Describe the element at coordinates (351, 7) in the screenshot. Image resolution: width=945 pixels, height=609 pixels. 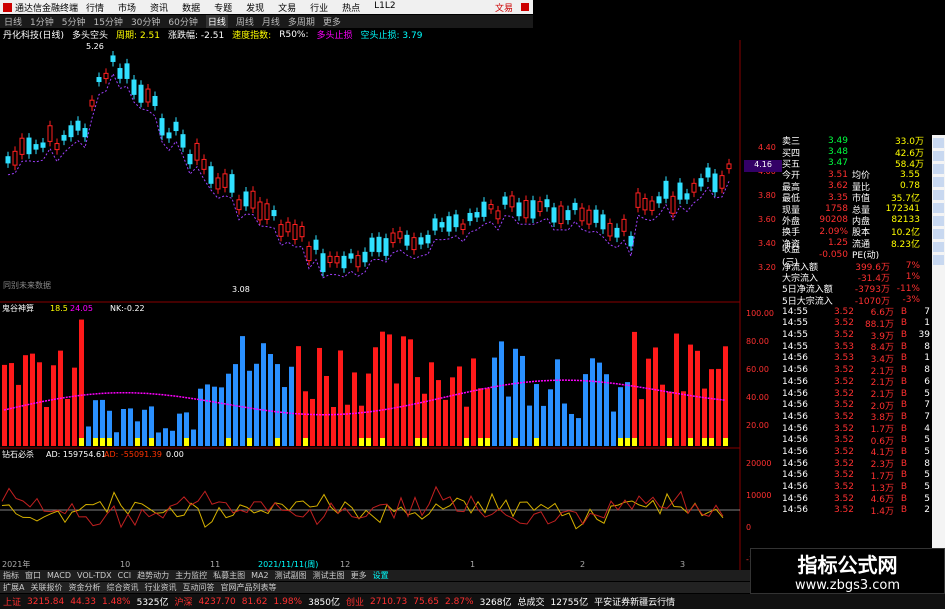
I see `menu-item: 热点` at that location.